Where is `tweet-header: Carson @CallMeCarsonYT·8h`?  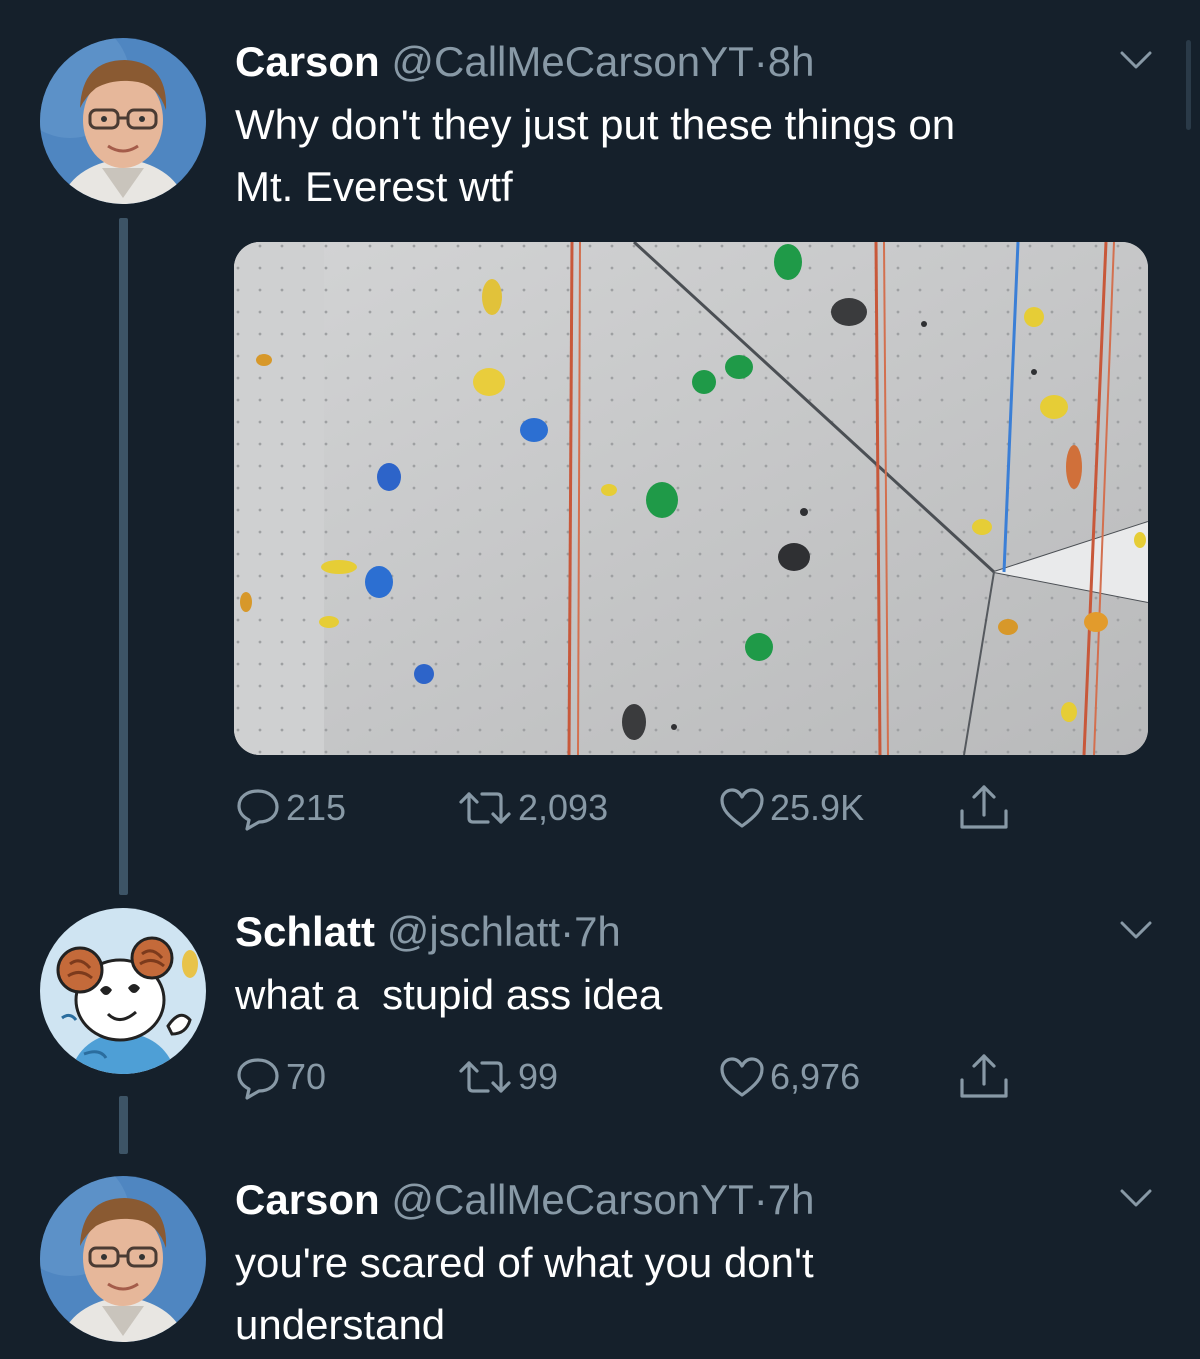 tweet-header: Carson @CallMeCarsonYT·8h is located at coordinates (525, 62).